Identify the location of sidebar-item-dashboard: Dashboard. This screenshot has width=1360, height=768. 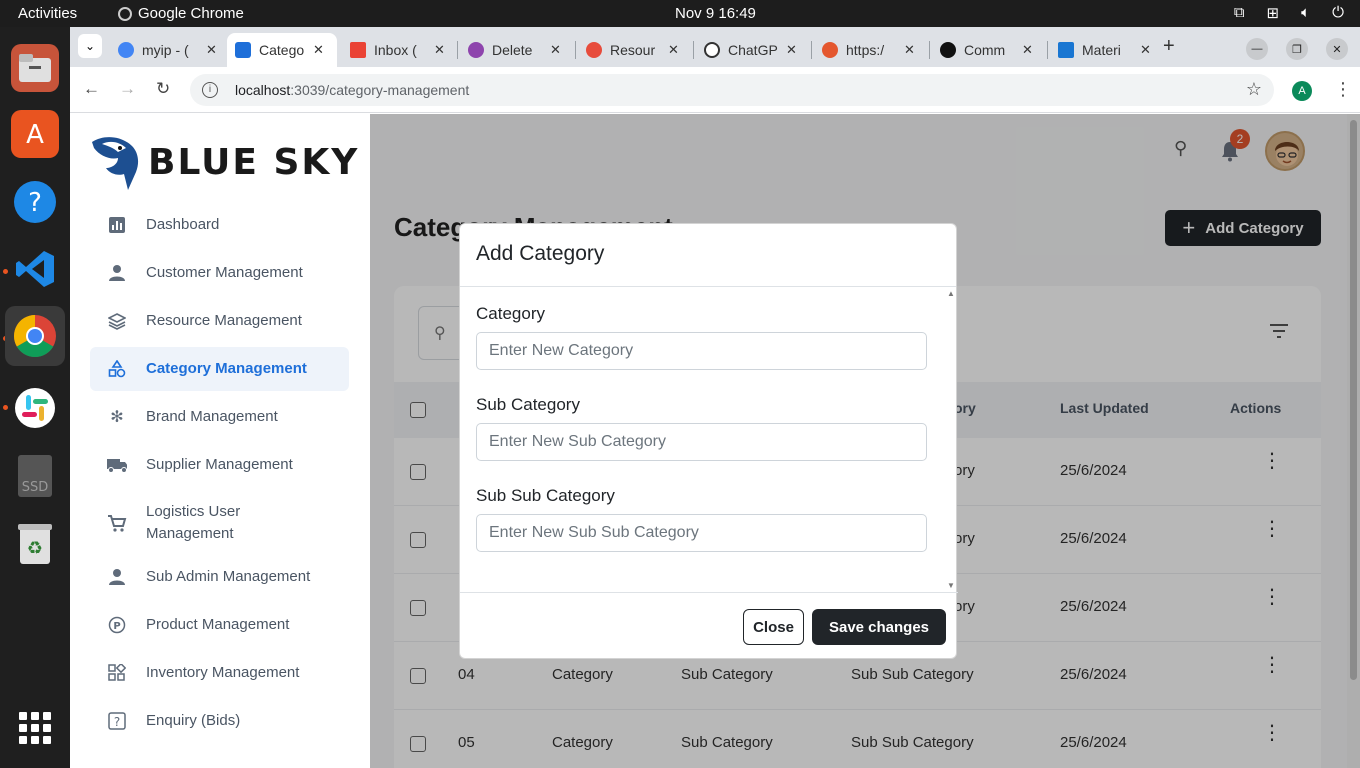
(219, 225).